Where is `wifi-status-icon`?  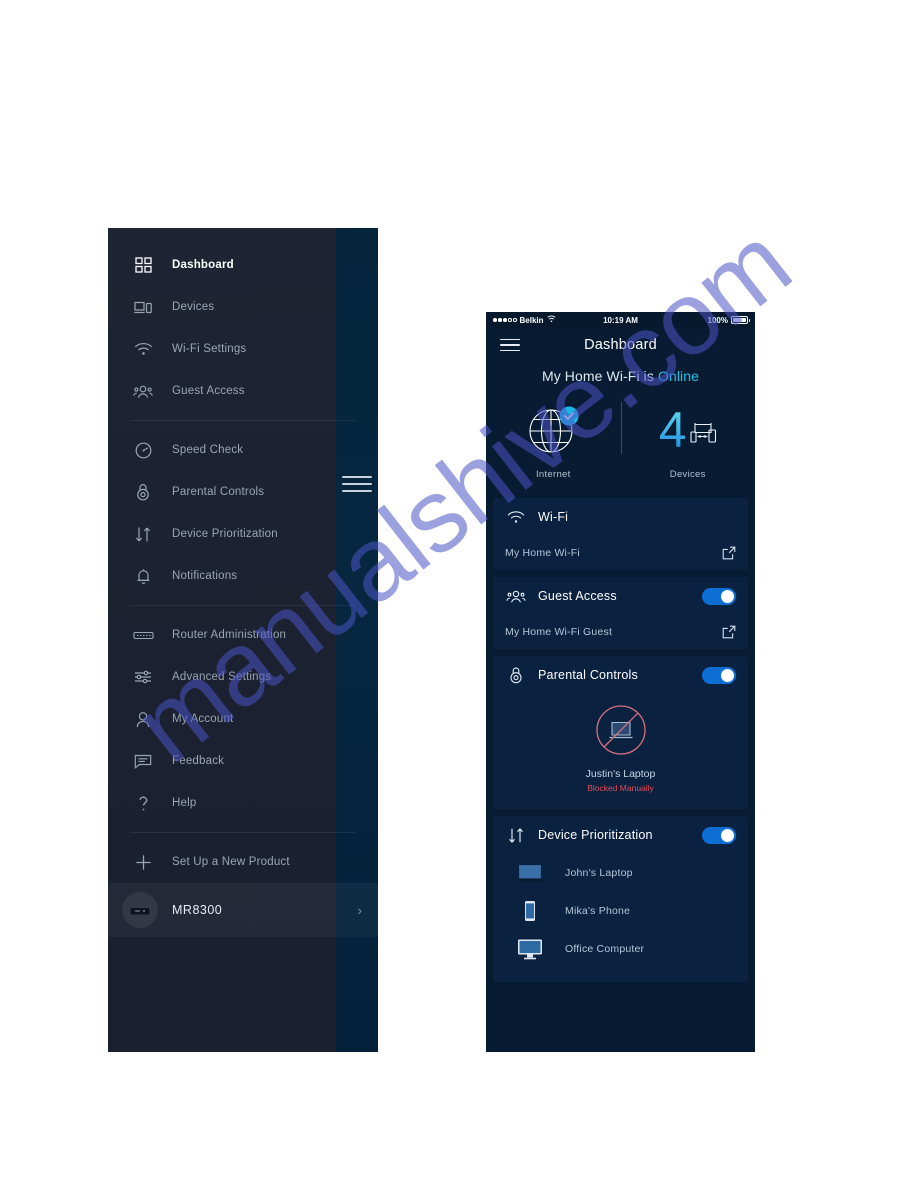
wifi-status-icon is located at coordinates (551, 320).